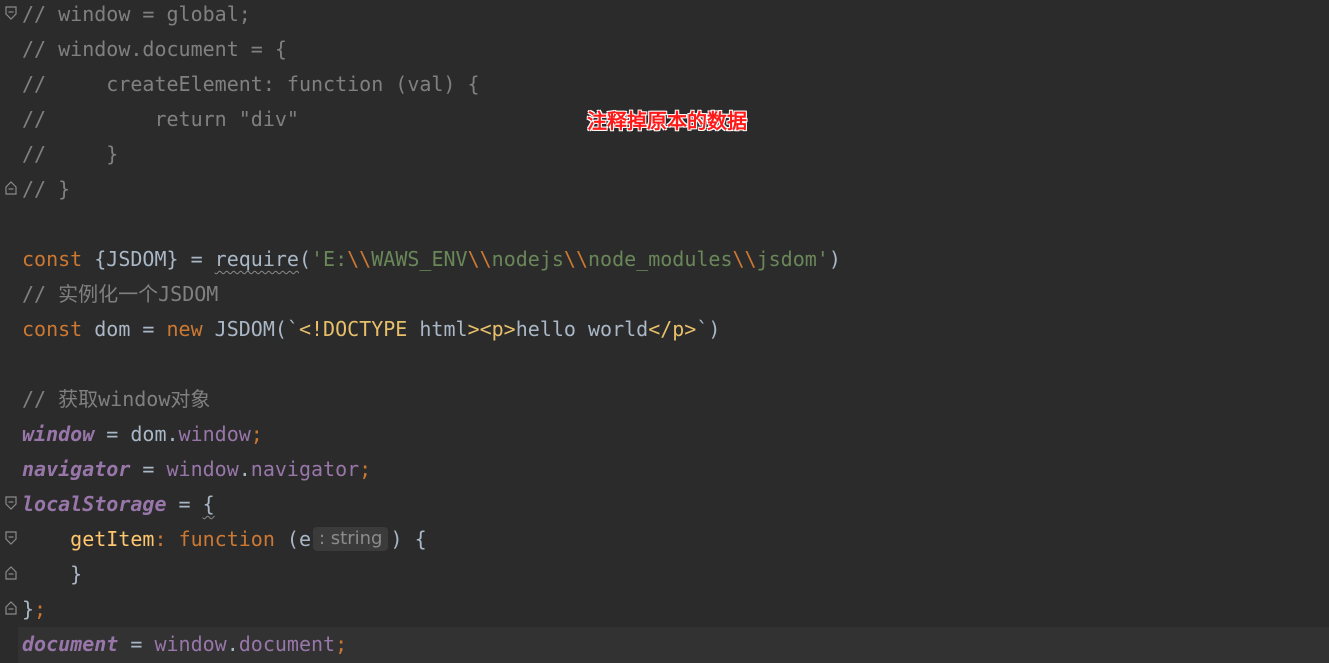 Image resolution: width=1329 pixels, height=663 pixels. Describe the element at coordinates (660, 259) in the screenshot. I see `string-part: node_modules` at that location.